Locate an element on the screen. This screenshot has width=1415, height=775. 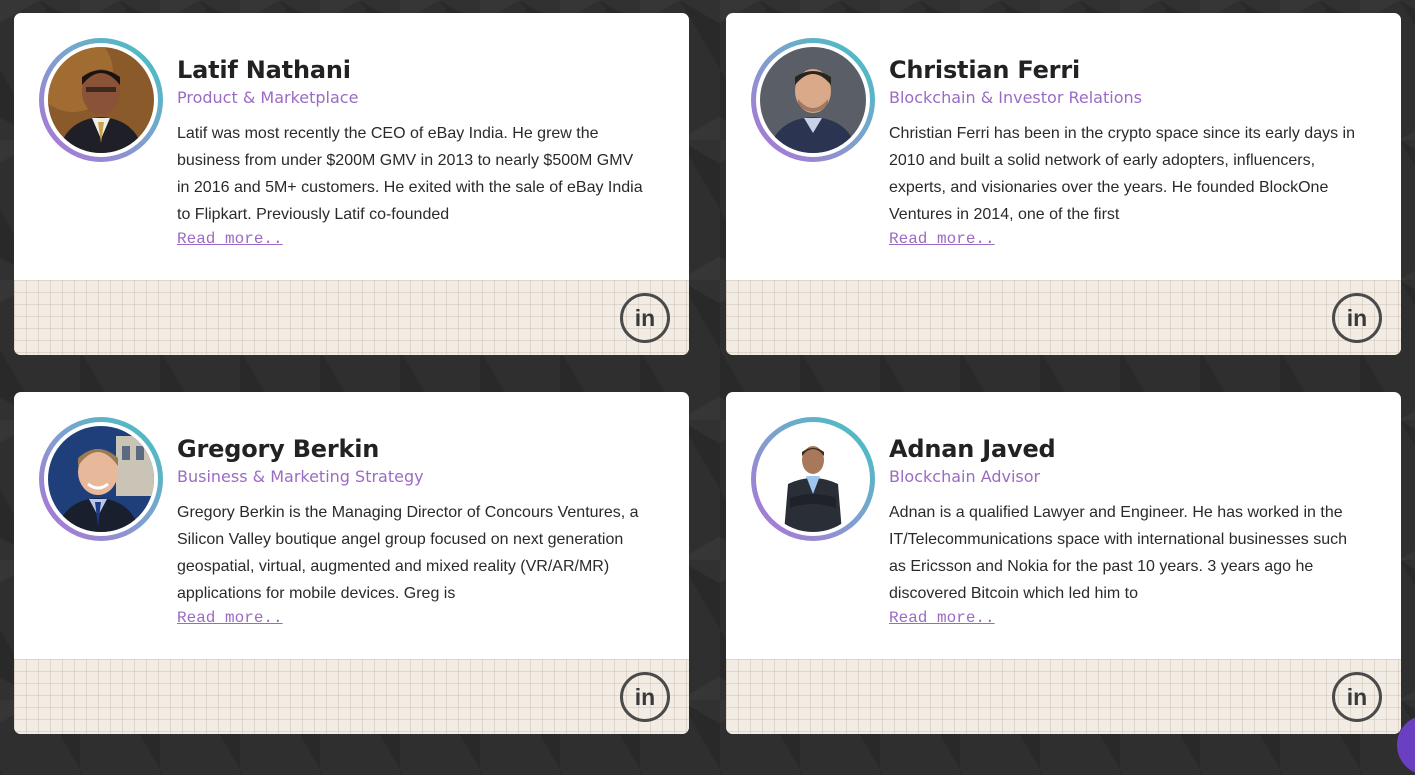
member-role: Blockchain Advisor is located at coordinates (965, 476).